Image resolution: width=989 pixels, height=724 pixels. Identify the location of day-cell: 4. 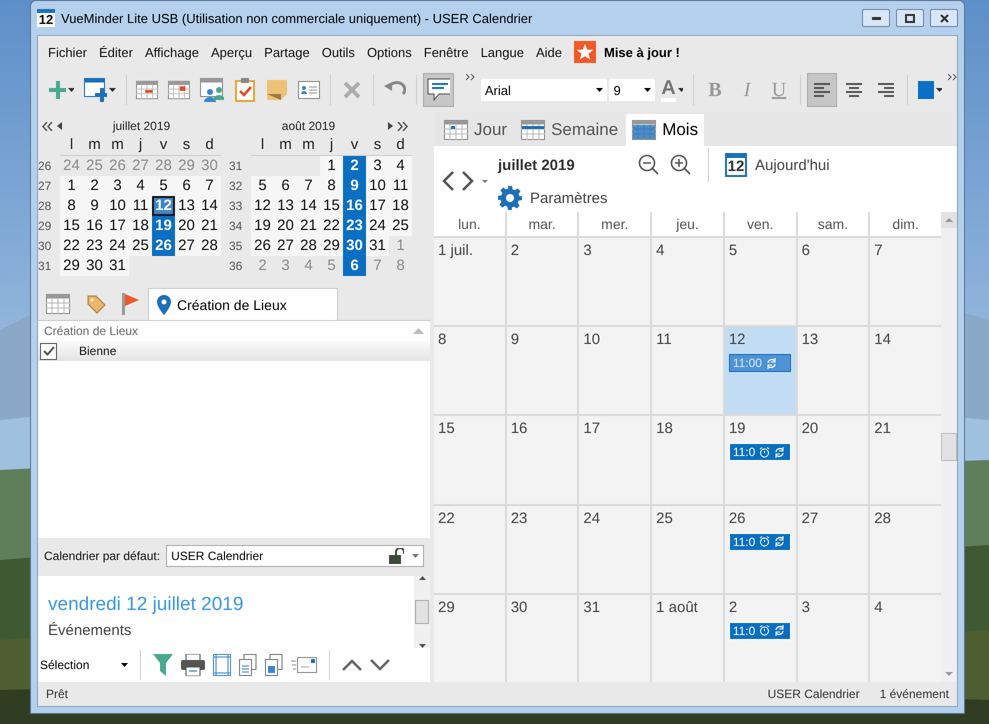
(905, 638).